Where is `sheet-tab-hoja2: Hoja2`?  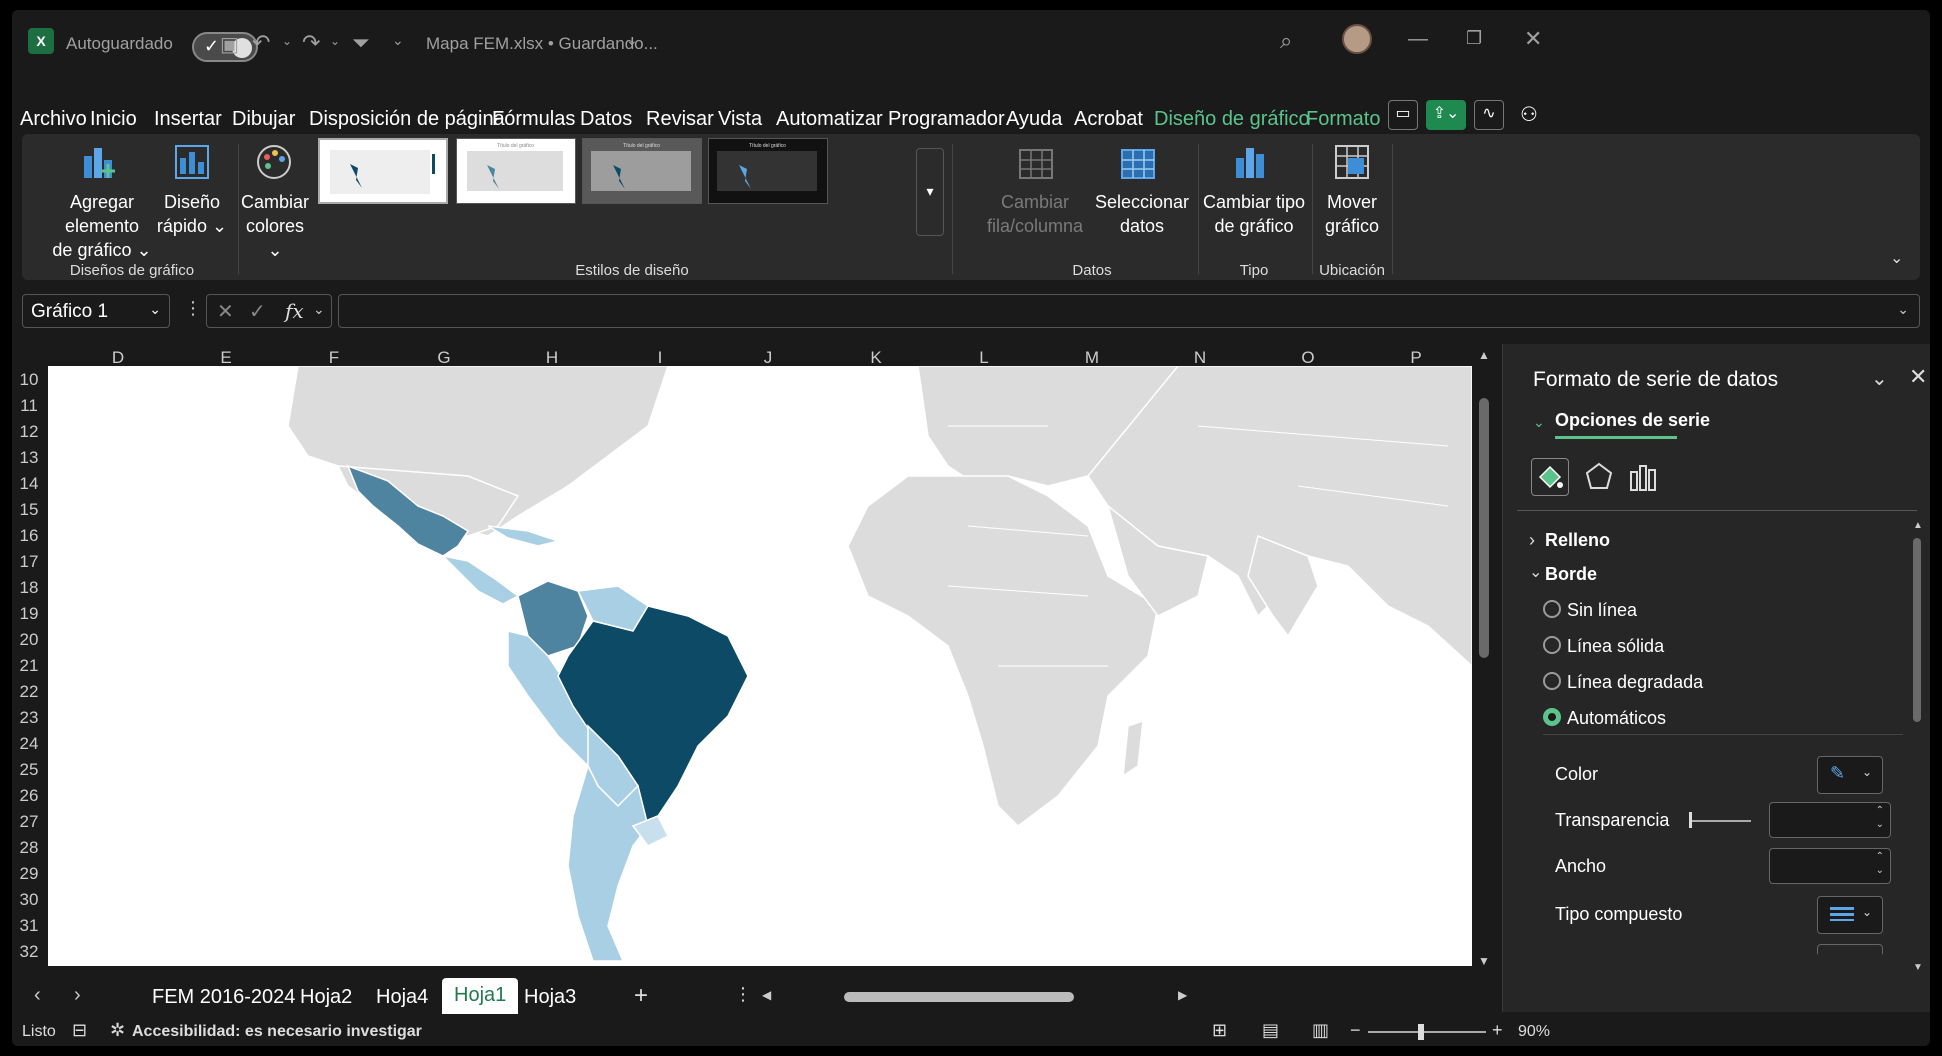
sheet-tab-hoja2: Hoja2 is located at coordinates (326, 997).